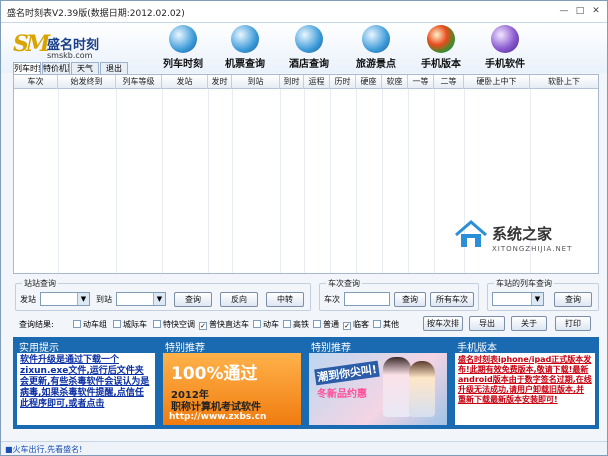 Image resolution: width=608 pixels, height=456 pixels. Describe the element at coordinates (85, 68) in the screenshot. I see `tab-weather: 天气` at that location.